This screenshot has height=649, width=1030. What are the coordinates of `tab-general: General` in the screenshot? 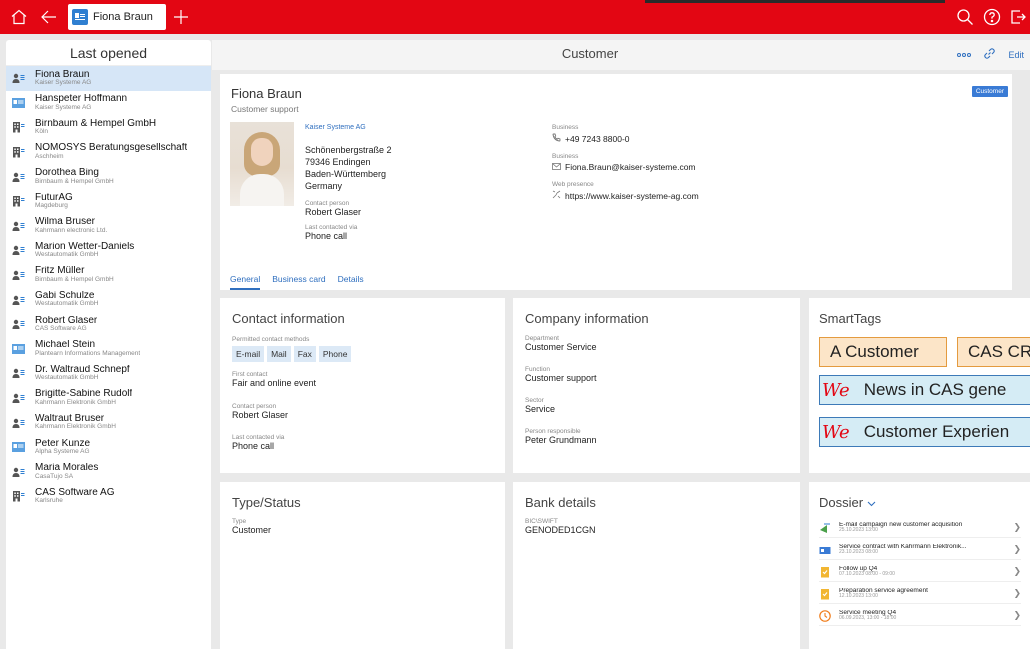 It's located at (245, 282).